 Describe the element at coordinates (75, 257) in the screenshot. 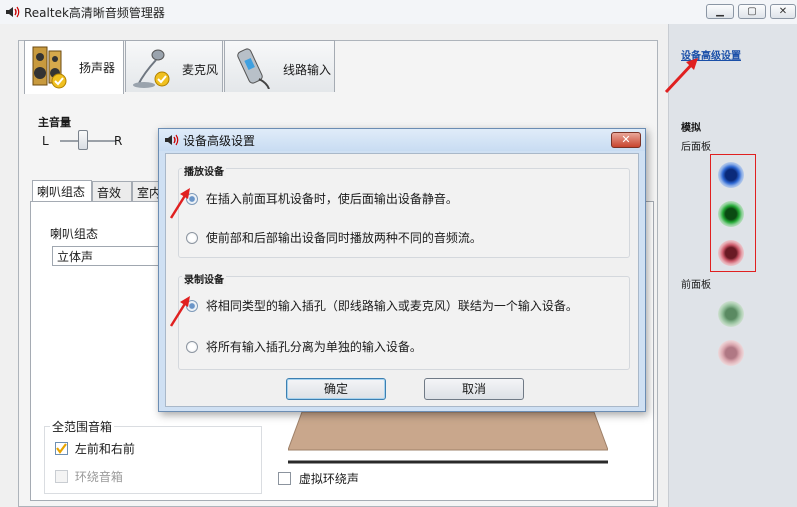

I see `speaker-config-value: 立体声` at that location.